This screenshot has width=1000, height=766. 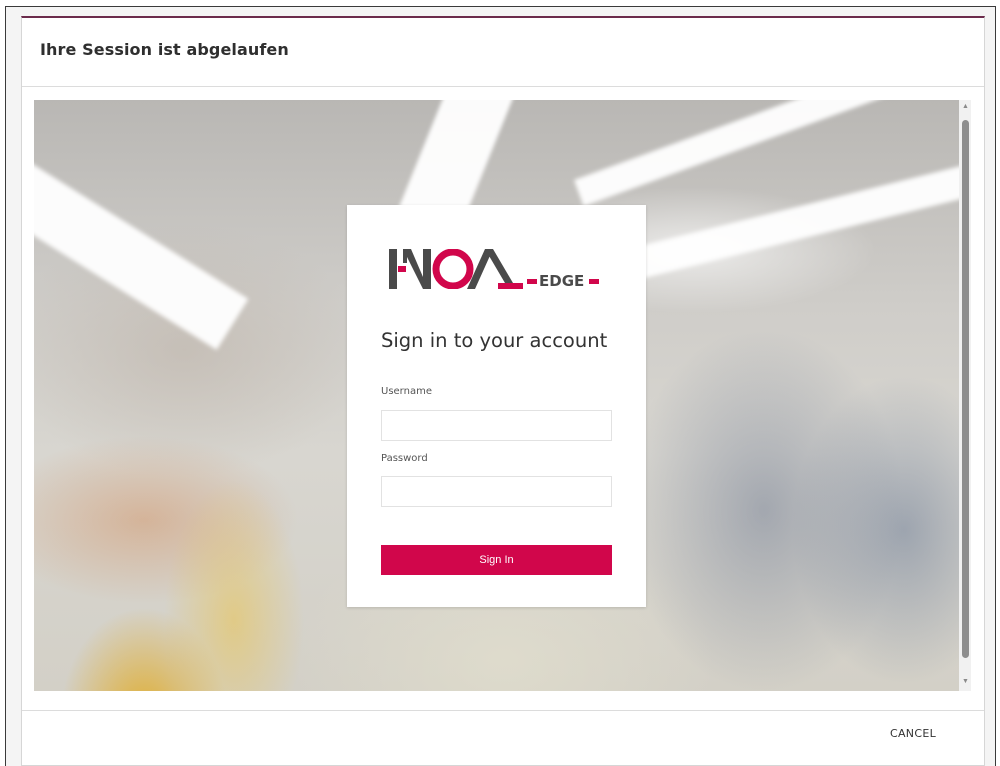 I want to click on scrollbar-thumb, so click(x=965, y=389).